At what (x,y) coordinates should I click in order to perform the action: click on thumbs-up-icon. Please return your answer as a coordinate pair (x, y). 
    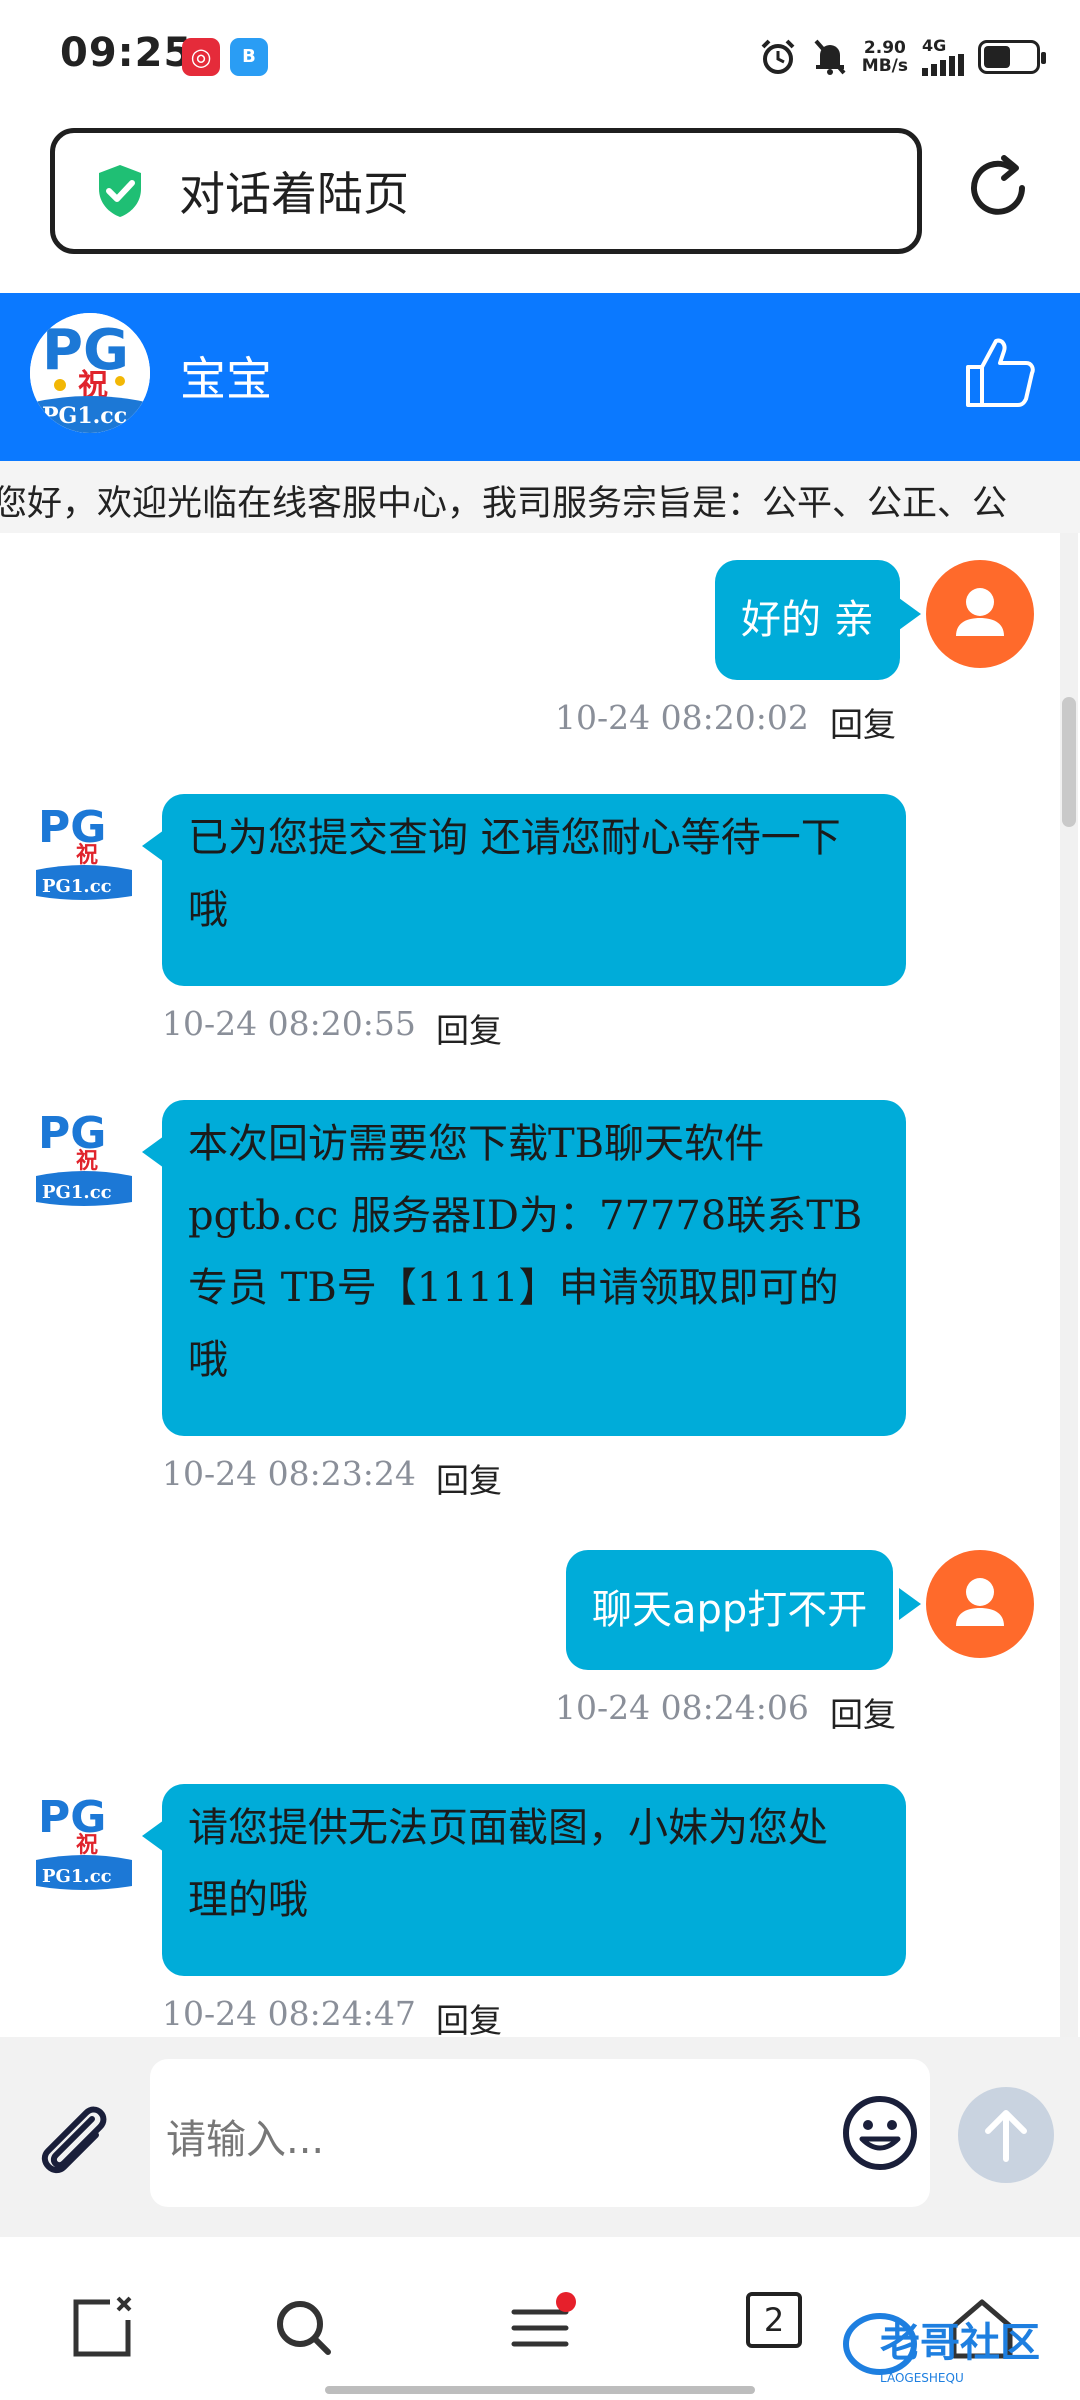
    Looking at the image, I should click on (1000, 373).